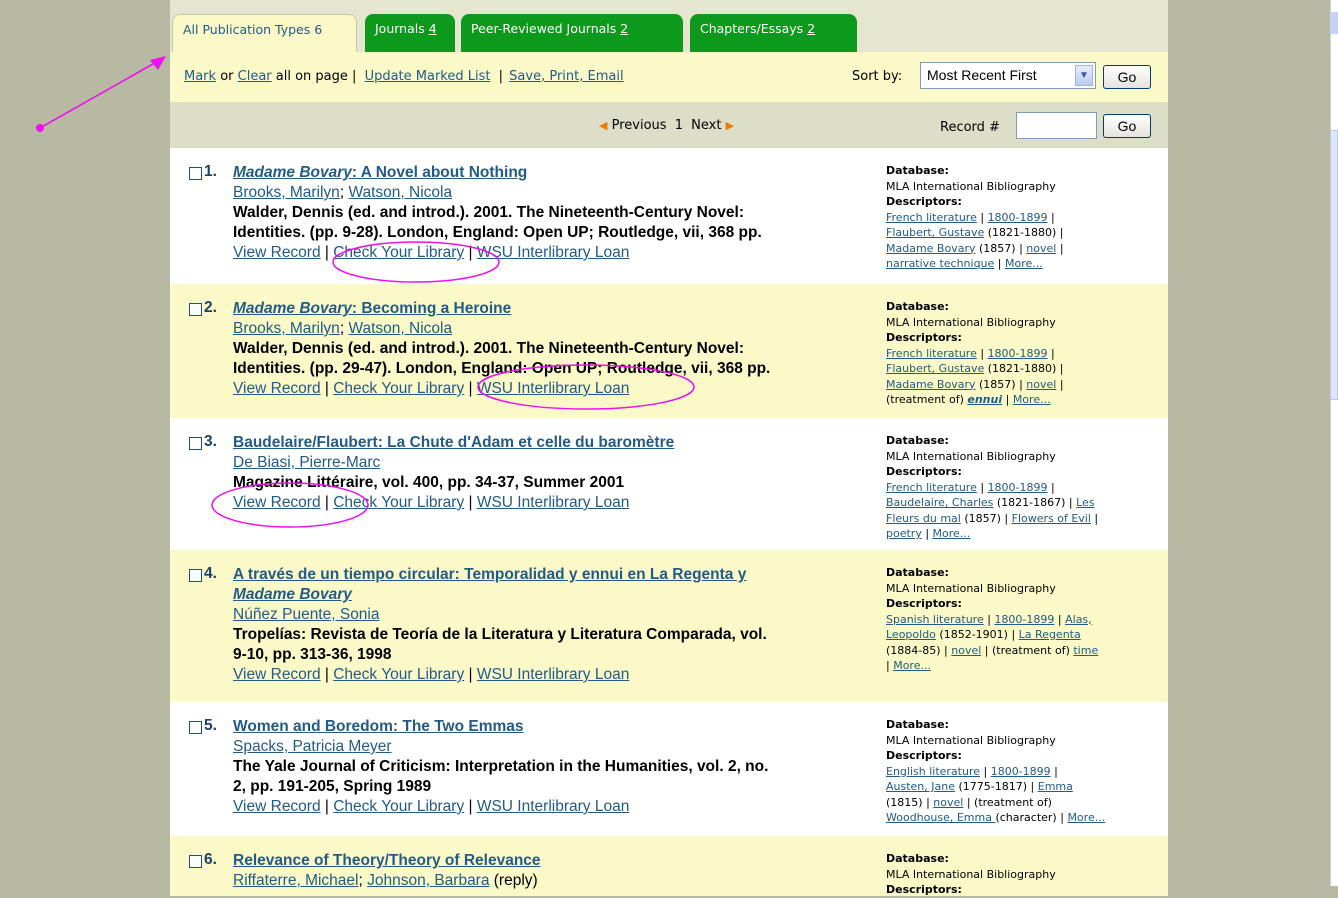  Describe the element at coordinates (255, 76) in the screenshot. I see `clear-all-link: Clear` at that location.